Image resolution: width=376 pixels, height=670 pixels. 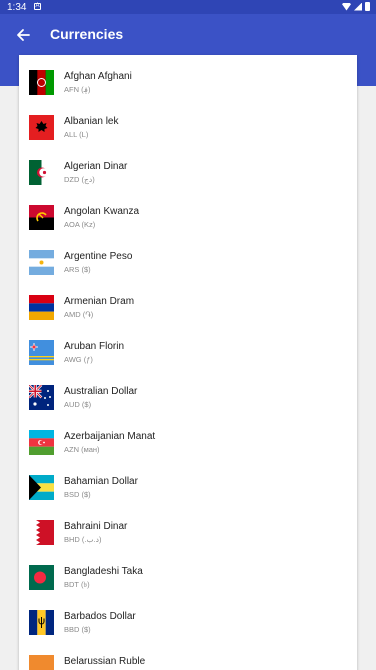 What do you see at coordinates (188, 631) in the screenshot?
I see `currency-row-bbd: Barbados Dollar BBD ($)` at bounding box center [188, 631].